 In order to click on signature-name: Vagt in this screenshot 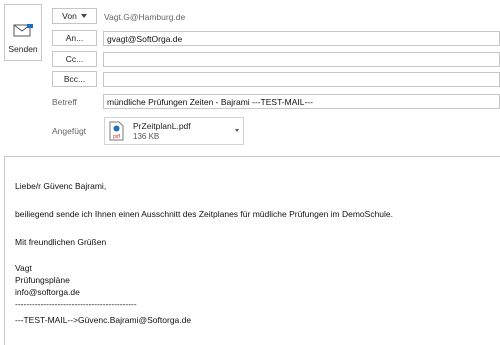, I will do `click(23, 268)`.